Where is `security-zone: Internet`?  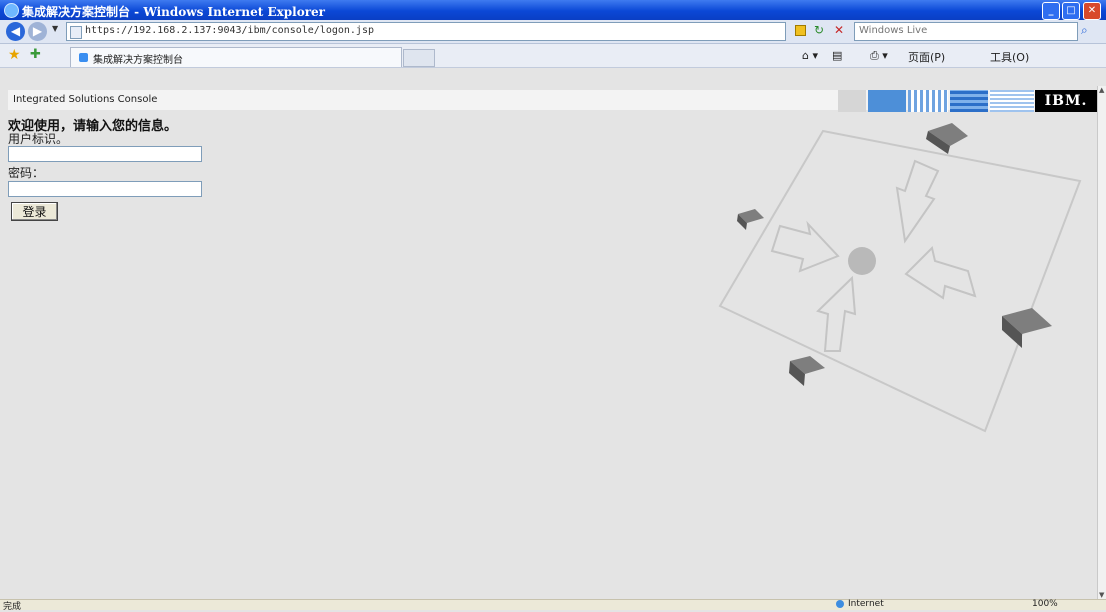 security-zone: Internet is located at coordinates (866, 604).